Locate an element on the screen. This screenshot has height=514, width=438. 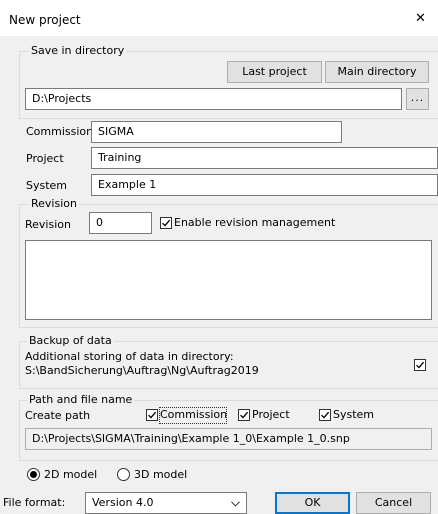
revision-input: 0 is located at coordinates (120, 223).